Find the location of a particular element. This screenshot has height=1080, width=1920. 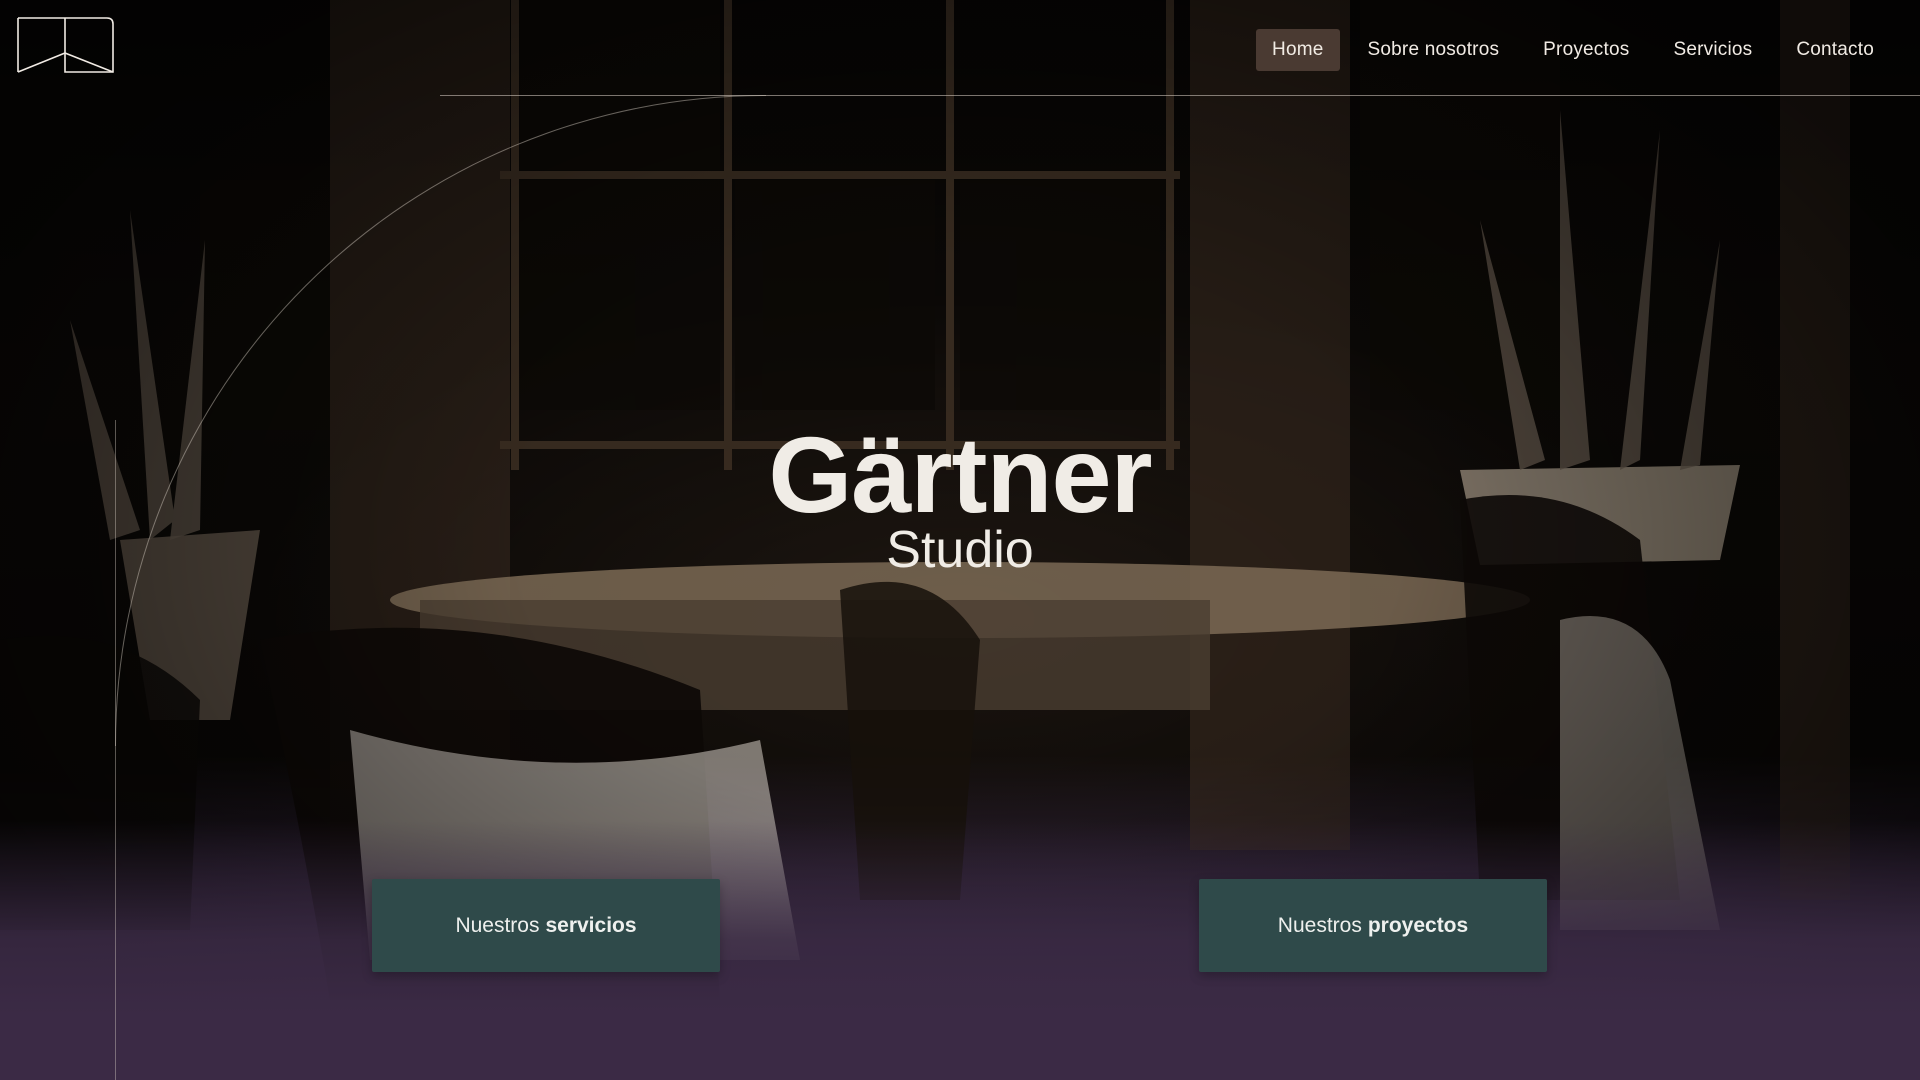

services-button: Nuestros servicios is located at coordinates (546, 925).